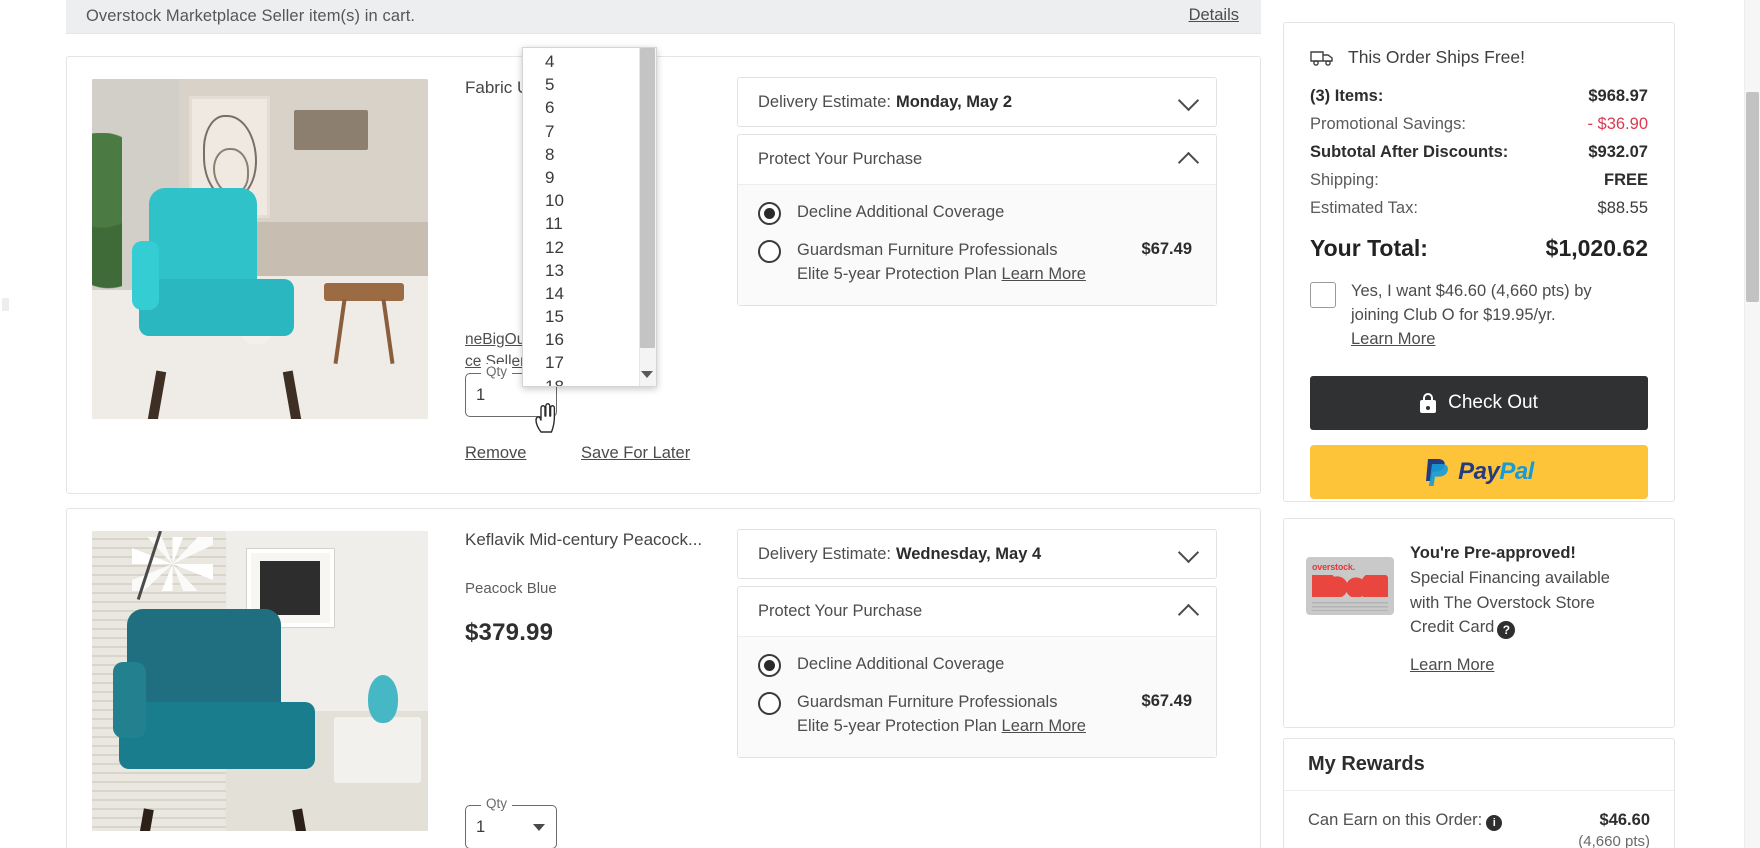  I want to click on credit-card-line1: Special Financing available, so click(1510, 577).